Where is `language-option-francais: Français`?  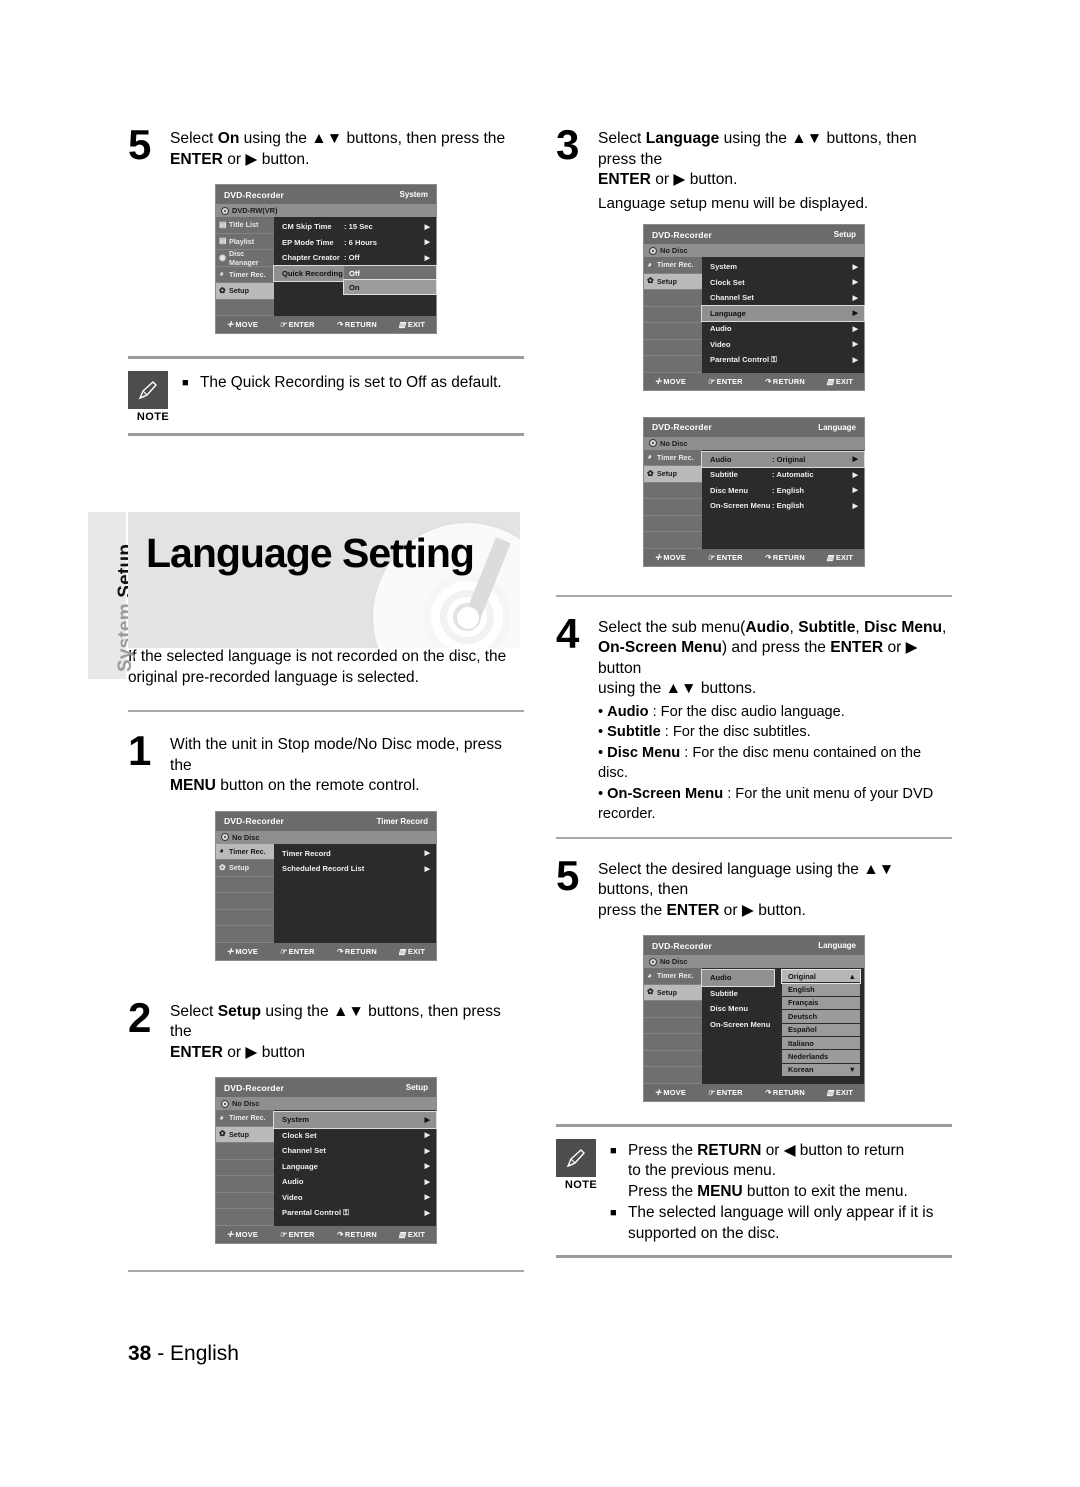
language-option-francais: Français is located at coordinates (821, 1003).